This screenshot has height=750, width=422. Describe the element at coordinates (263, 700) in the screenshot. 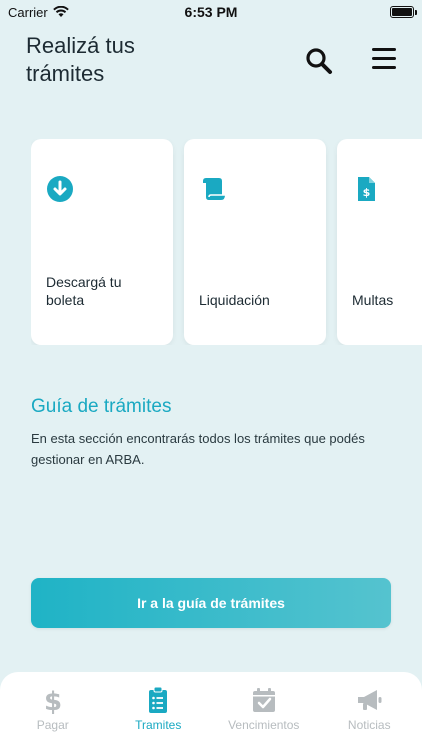

I see `calendar-check-icon` at that location.